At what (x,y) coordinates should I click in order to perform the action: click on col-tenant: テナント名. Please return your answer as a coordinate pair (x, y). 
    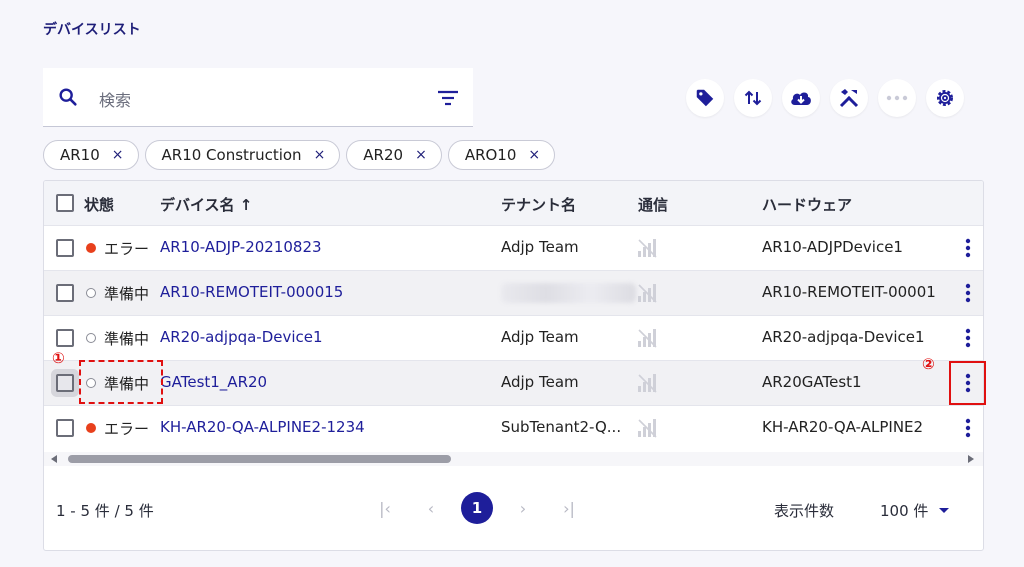
    Looking at the image, I should click on (538, 204).